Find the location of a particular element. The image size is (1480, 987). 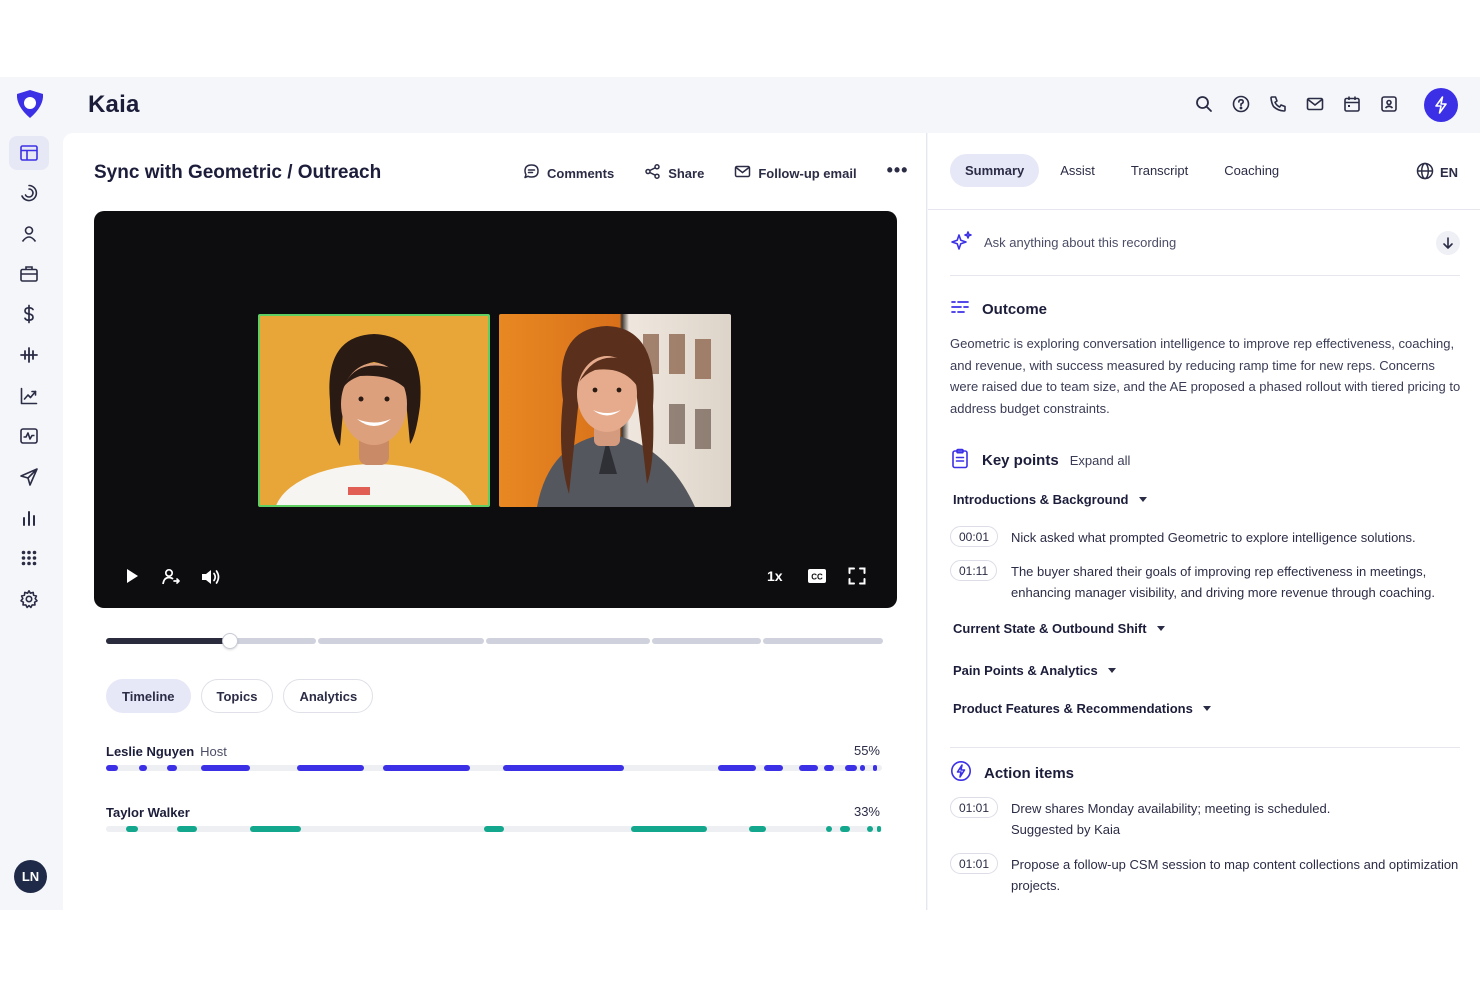

phone-icon is located at coordinates (1278, 104).